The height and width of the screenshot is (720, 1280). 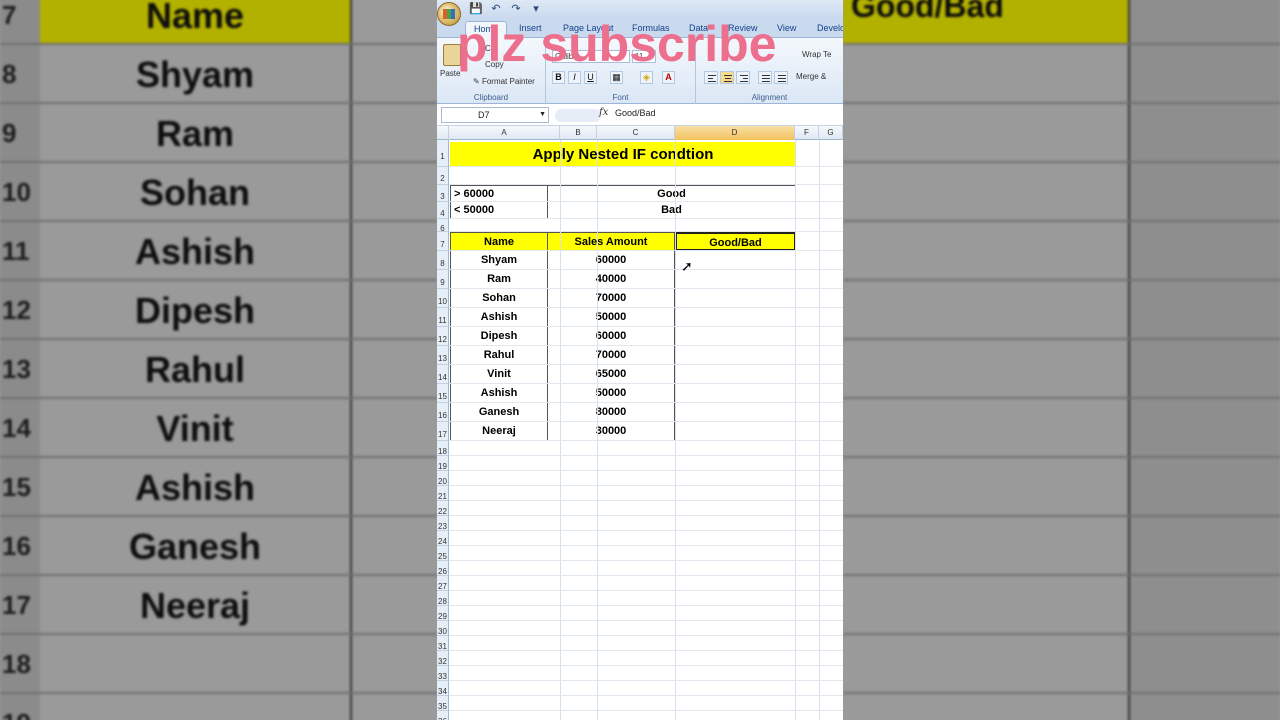 I want to click on row-header: 17, so click(x=443, y=431).